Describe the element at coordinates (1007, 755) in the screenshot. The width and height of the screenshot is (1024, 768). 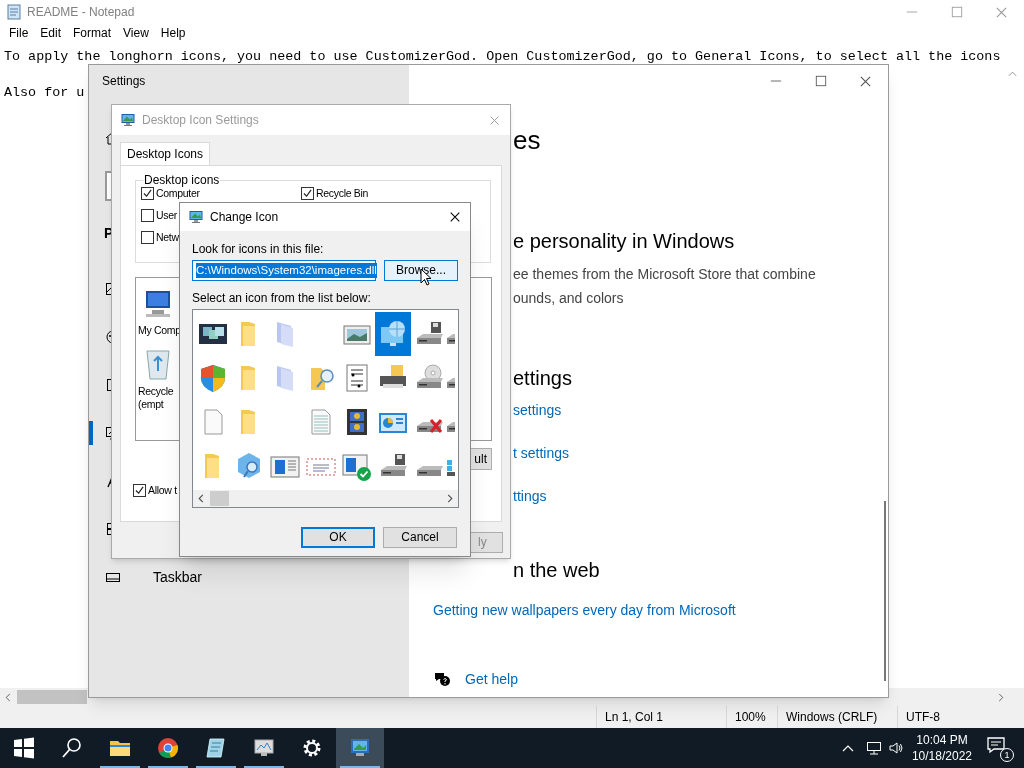
I see `notification-badge: 1` at that location.